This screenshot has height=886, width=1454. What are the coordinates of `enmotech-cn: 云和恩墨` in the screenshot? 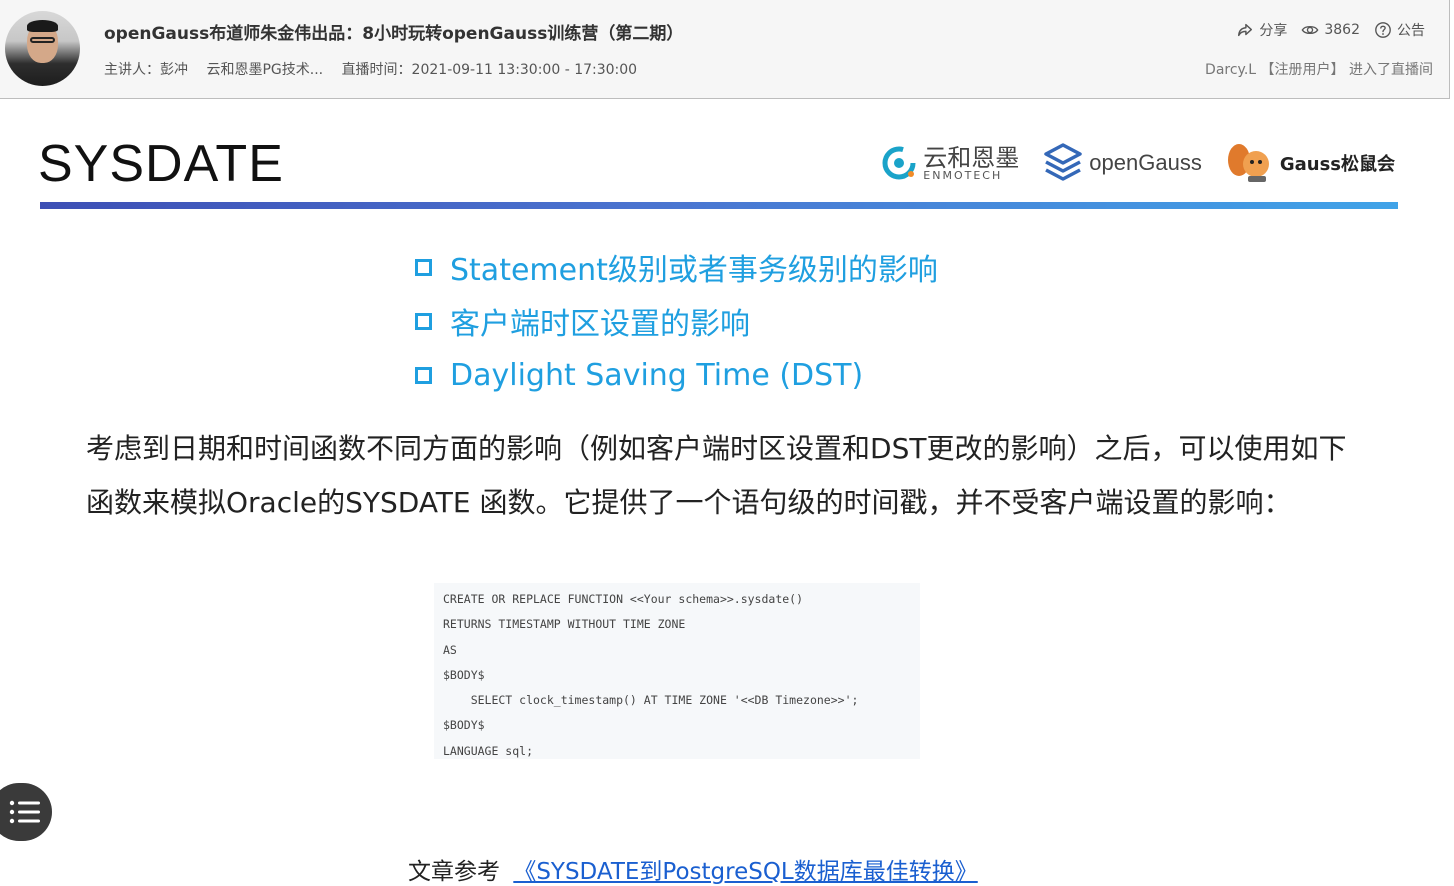 It's located at (971, 157).